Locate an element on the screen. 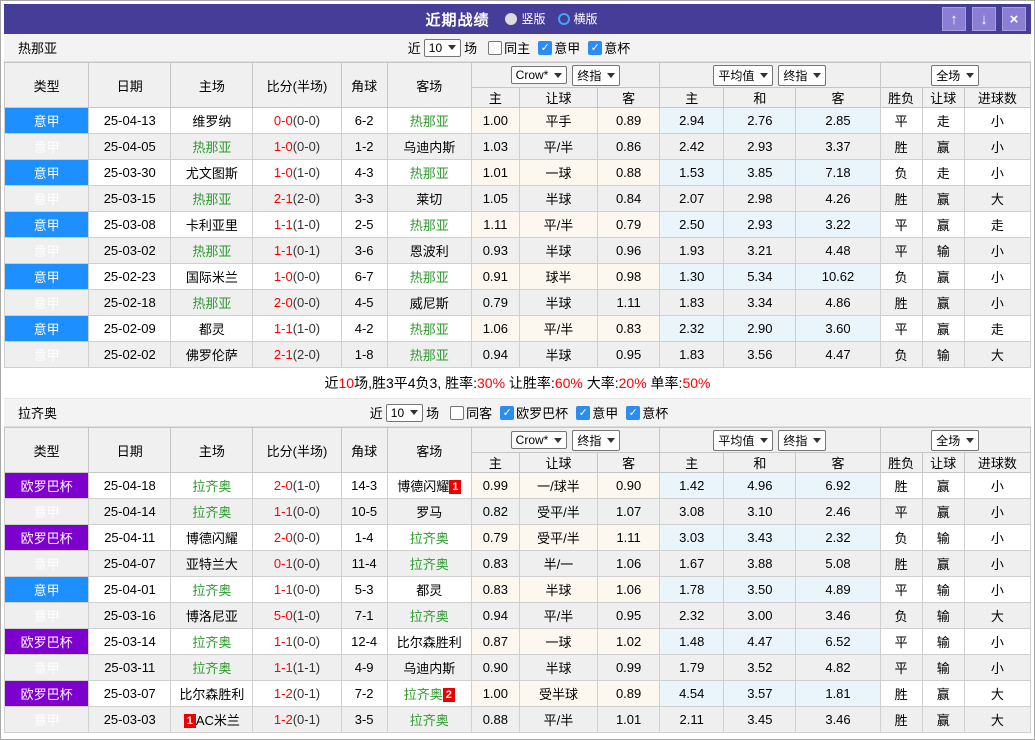 The height and width of the screenshot is (740, 1035). summary-segment: 50% is located at coordinates (696, 383).